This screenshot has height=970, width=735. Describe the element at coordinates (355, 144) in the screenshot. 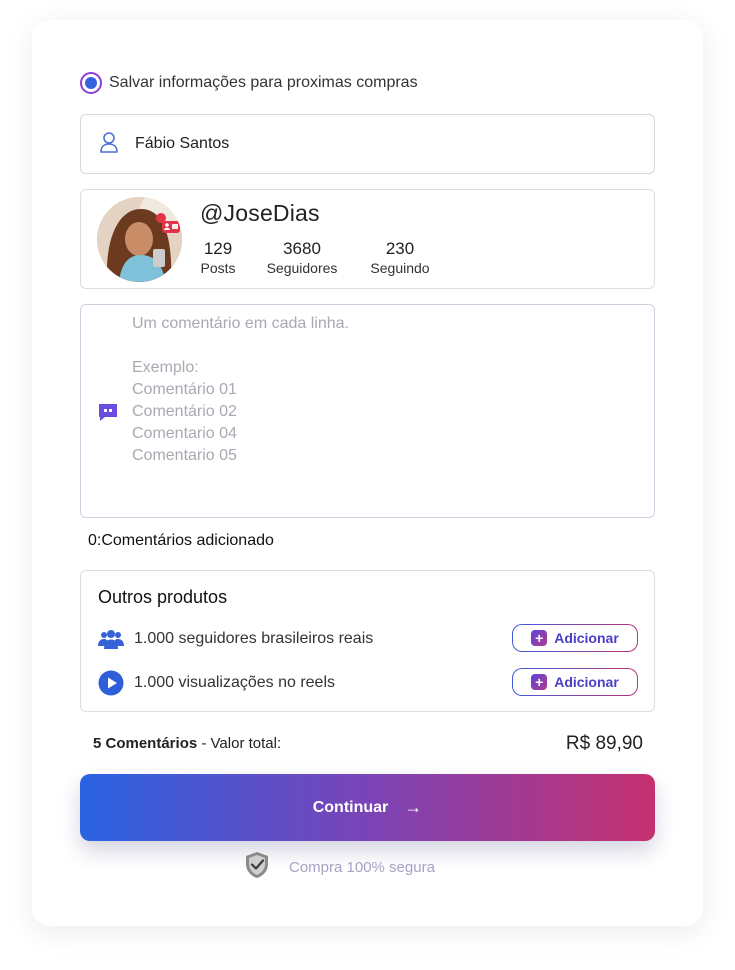

I see `name-input` at that location.